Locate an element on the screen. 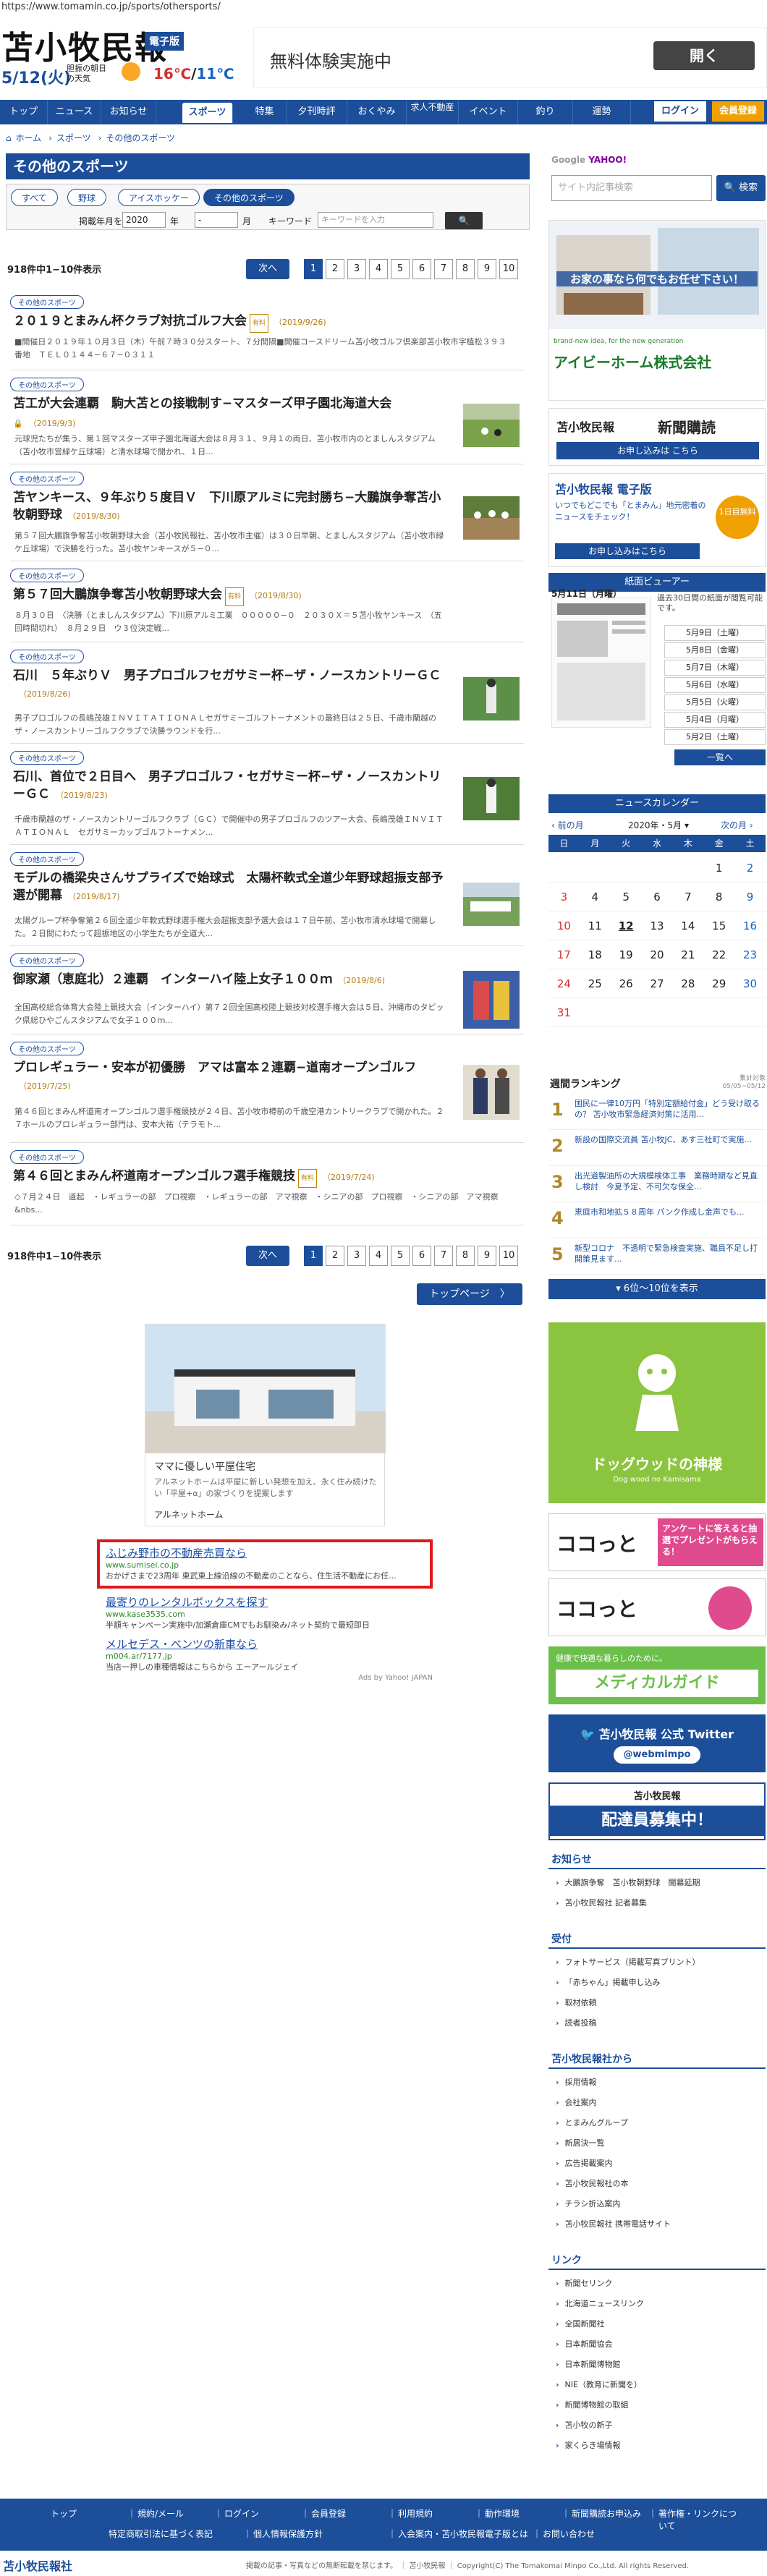  article-title: 第５７回大鵬旗争奪苫小牧朝野球大会 有料 （2019/8/30) is located at coordinates (157, 596).